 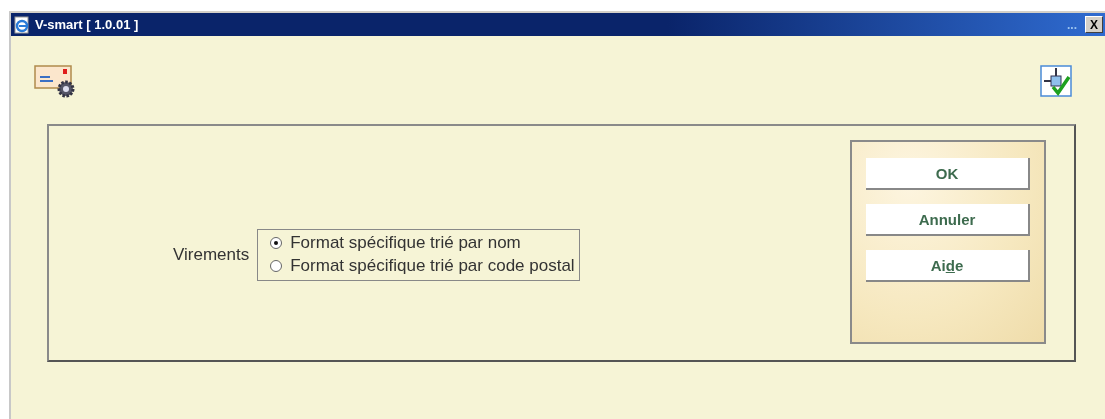 I want to click on radio-option: Format spécifique trié par nom, so click(x=422, y=243).